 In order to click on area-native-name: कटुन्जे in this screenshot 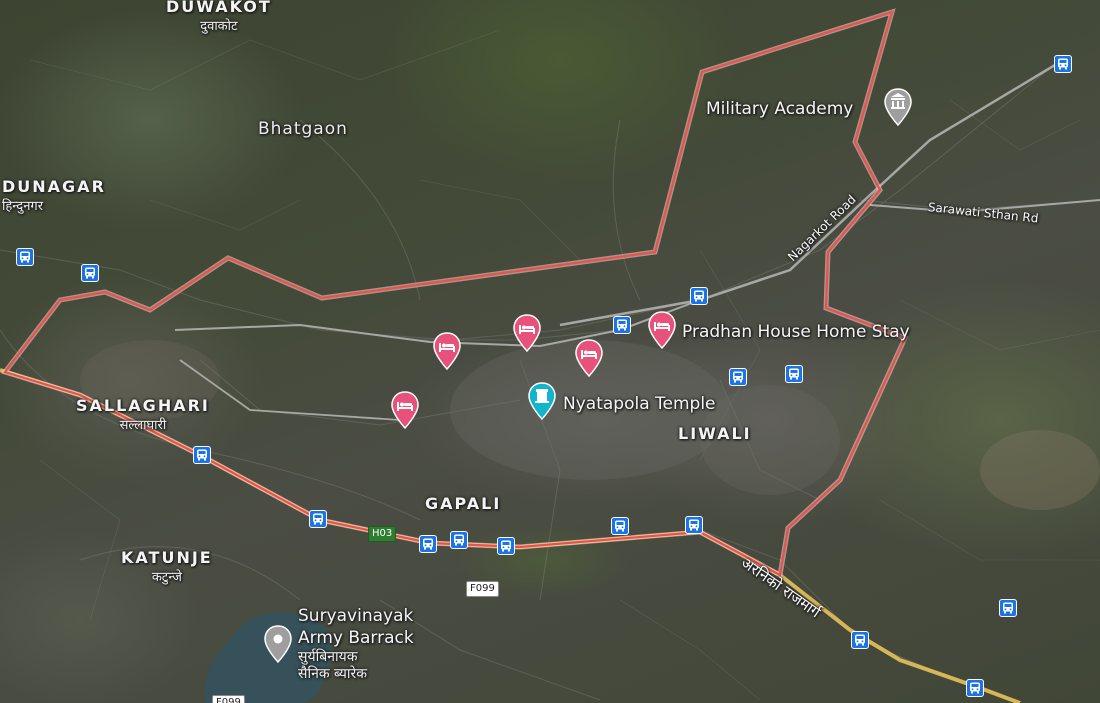, I will do `click(166, 577)`.